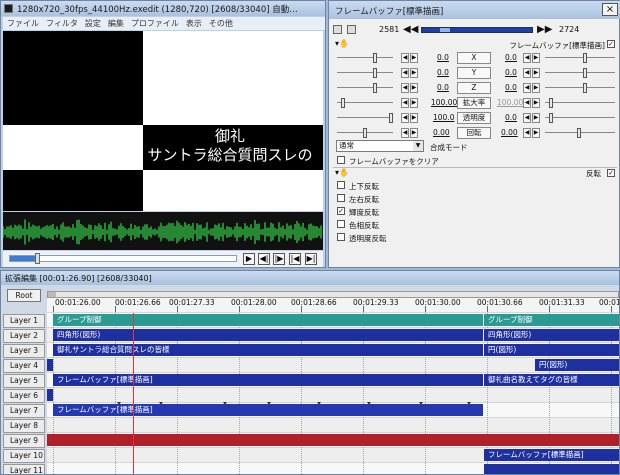 Image resolution: width=620 pixels, height=475 pixels. Describe the element at coordinates (24, 381) in the screenshot. I see `layer-header: Layer 5` at that location.